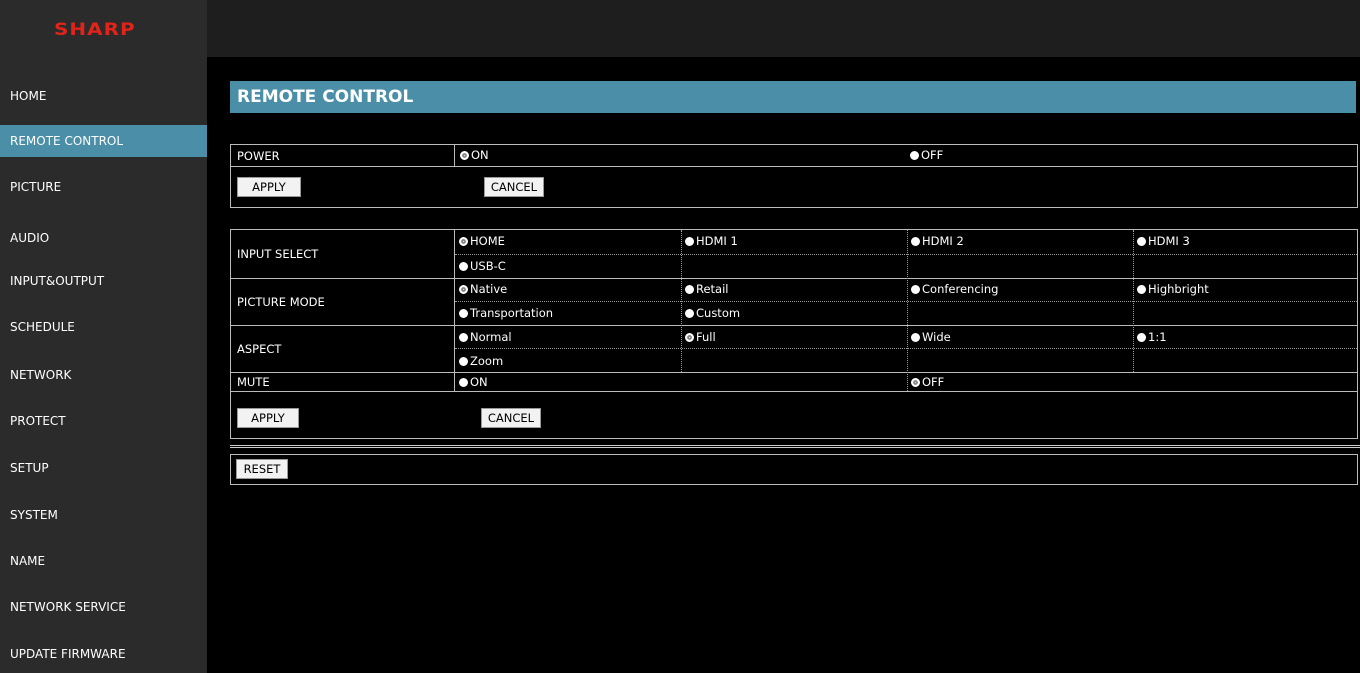 Image resolution: width=1360 pixels, height=673 pixels. What do you see at coordinates (343, 381) in the screenshot?
I see `mute-label: MUTE` at bounding box center [343, 381].